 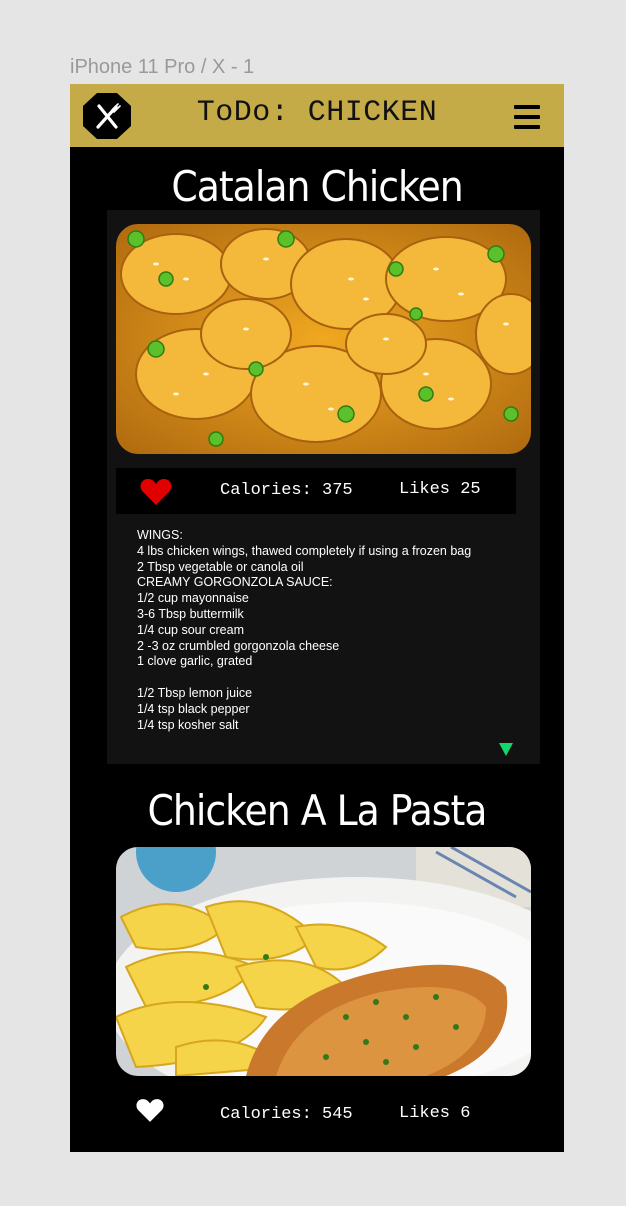 What do you see at coordinates (286, 1114) in the screenshot?
I see `calories-label: Calories: 545` at bounding box center [286, 1114].